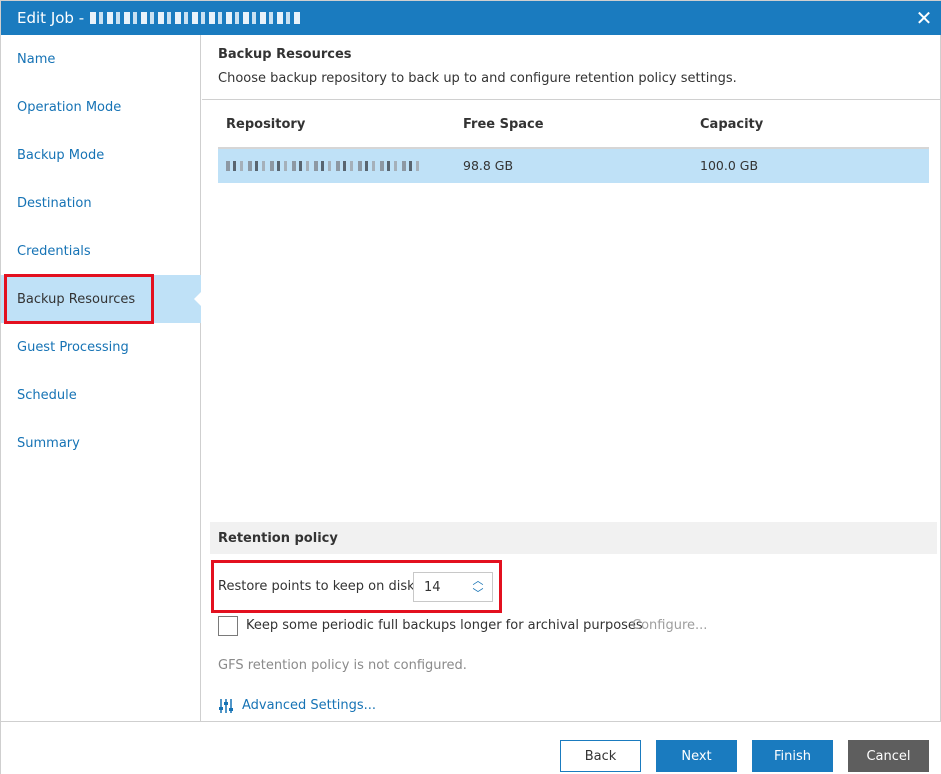  I want to click on table-row: 98.8 GB 100.0 GB, so click(573, 166).